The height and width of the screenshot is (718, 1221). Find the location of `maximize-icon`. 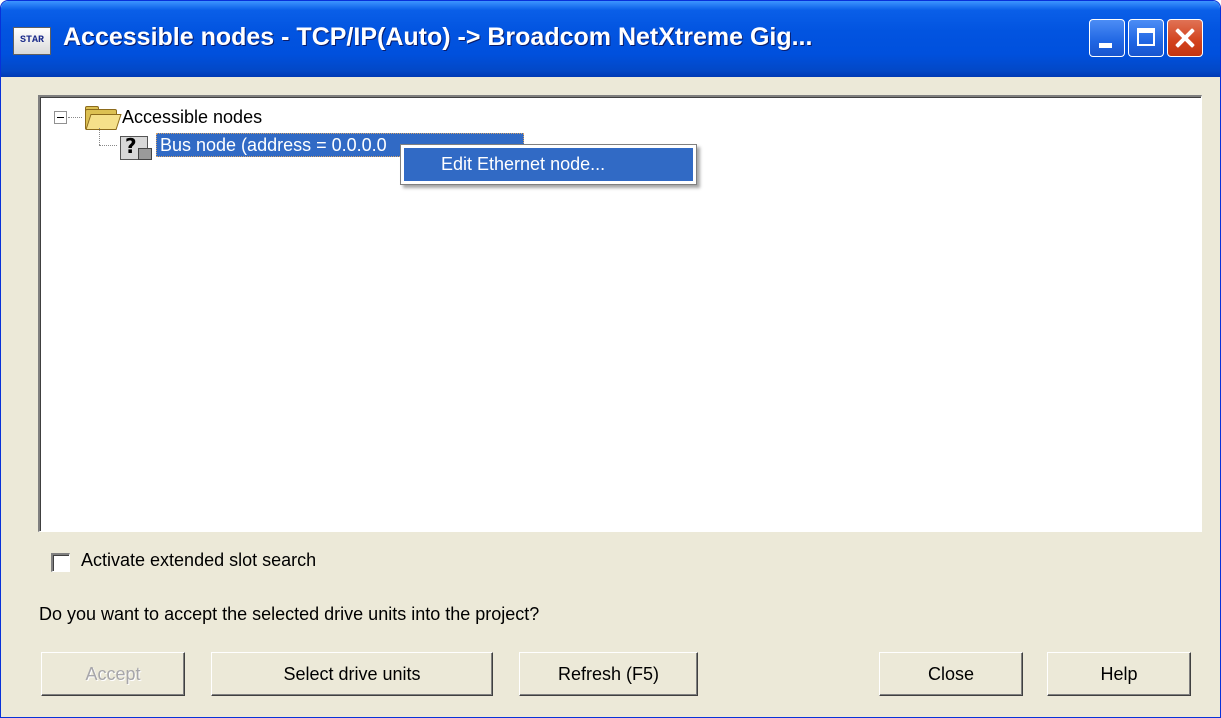

maximize-icon is located at coordinates (1146, 37).